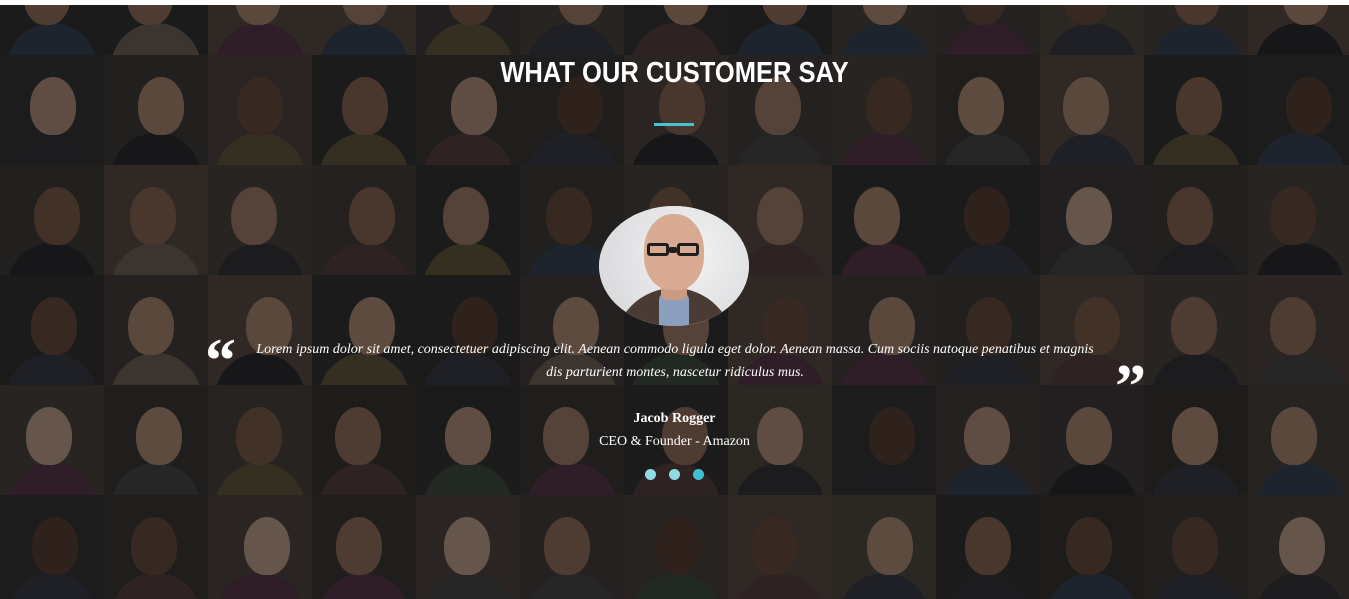 This screenshot has height=599, width=1349. Describe the element at coordinates (674, 73) in the screenshot. I see `section-title: WHAT OUR CUSTOMER SAY` at that location.